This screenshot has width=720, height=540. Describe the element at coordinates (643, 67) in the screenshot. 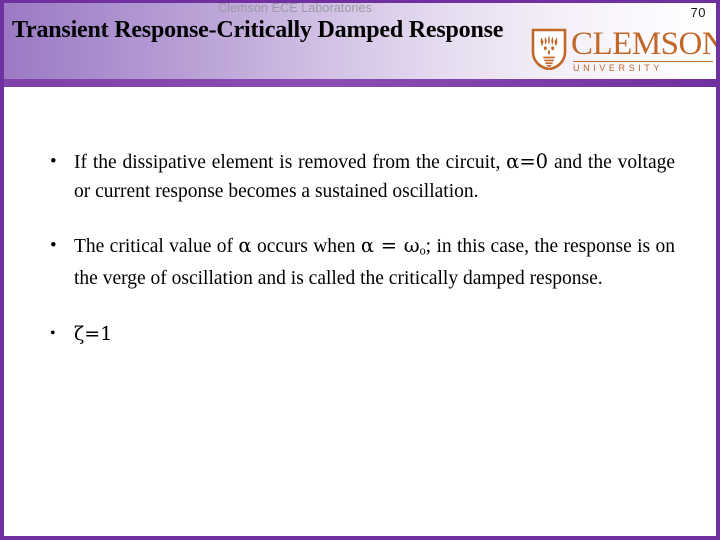

I see `clemson-university-subtext: UNIVERSITY` at that location.